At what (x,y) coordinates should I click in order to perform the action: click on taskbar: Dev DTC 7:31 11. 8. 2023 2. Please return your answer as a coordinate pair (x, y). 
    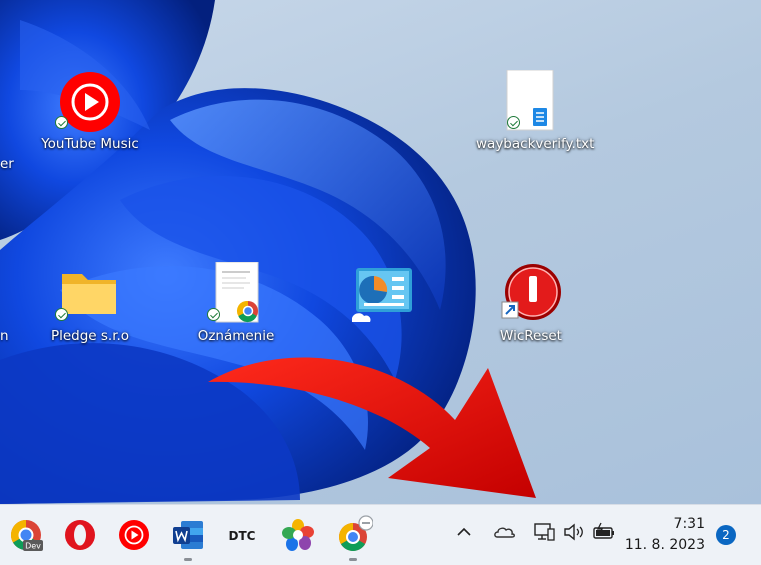
    Looking at the image, I should click on (380, 534).